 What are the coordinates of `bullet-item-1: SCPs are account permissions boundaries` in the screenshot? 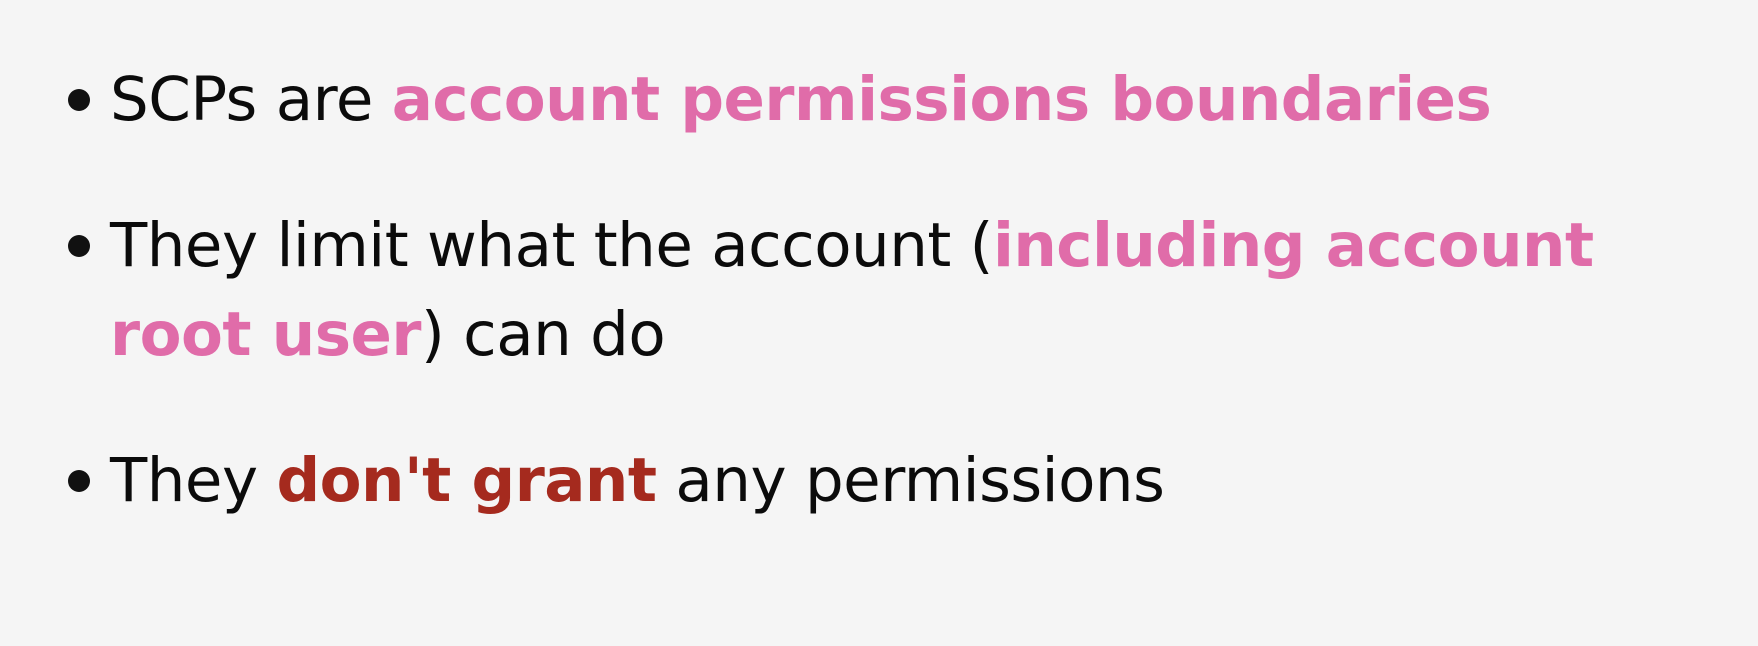 It's located at (892, 99).